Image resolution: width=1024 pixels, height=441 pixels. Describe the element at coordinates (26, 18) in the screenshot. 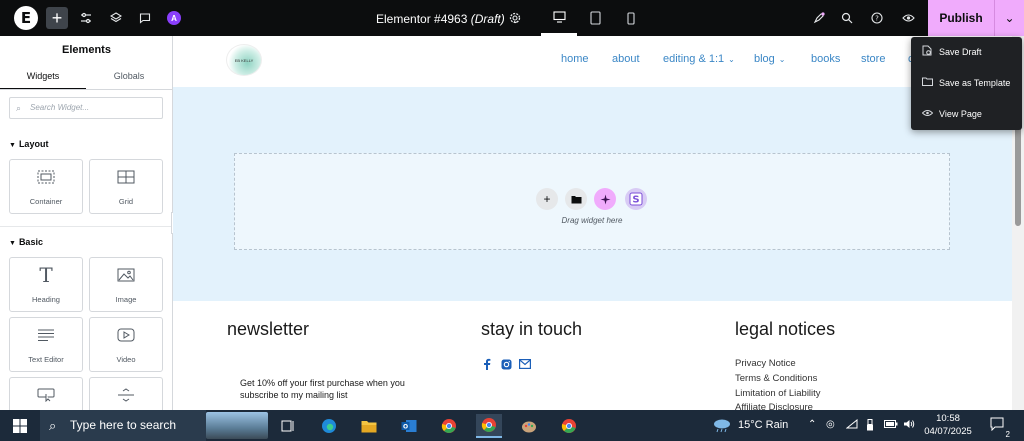

I see `elementor-logo: E` at that location.